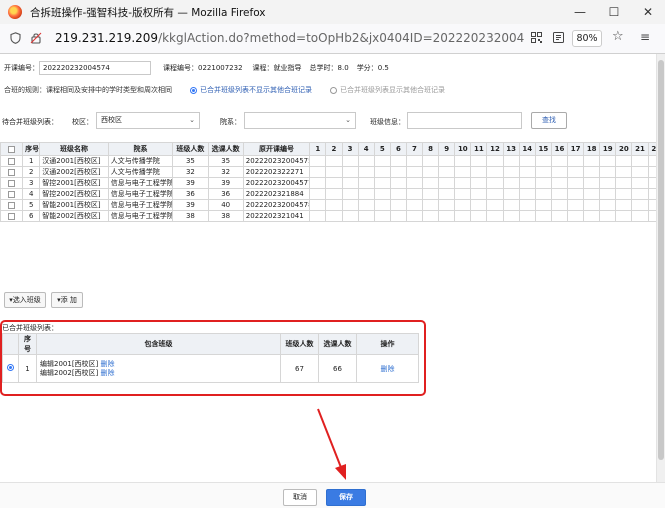  I want to click on vertical-scrollbar, so click(660, 268).